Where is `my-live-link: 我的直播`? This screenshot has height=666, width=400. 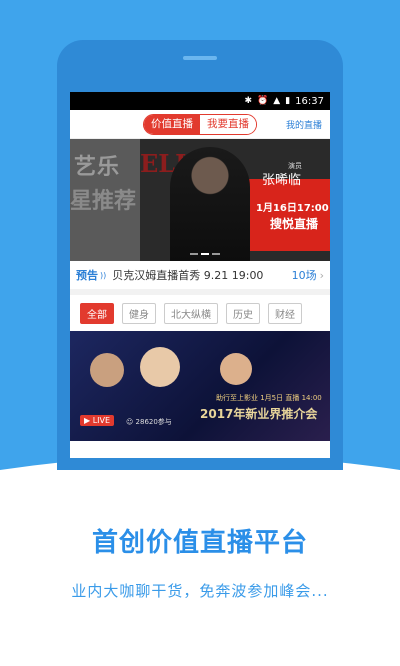 my-live-link: 我的直播 is located at coordinates (304, 124).